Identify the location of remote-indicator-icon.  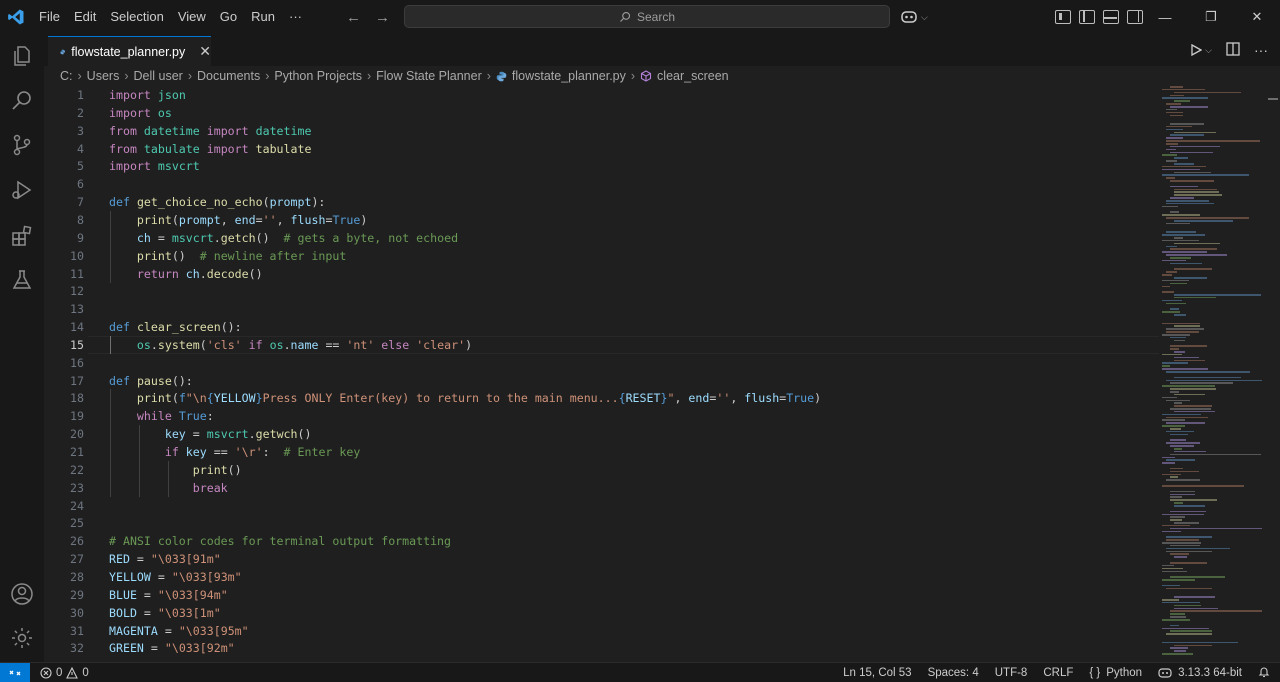
(15, 672).